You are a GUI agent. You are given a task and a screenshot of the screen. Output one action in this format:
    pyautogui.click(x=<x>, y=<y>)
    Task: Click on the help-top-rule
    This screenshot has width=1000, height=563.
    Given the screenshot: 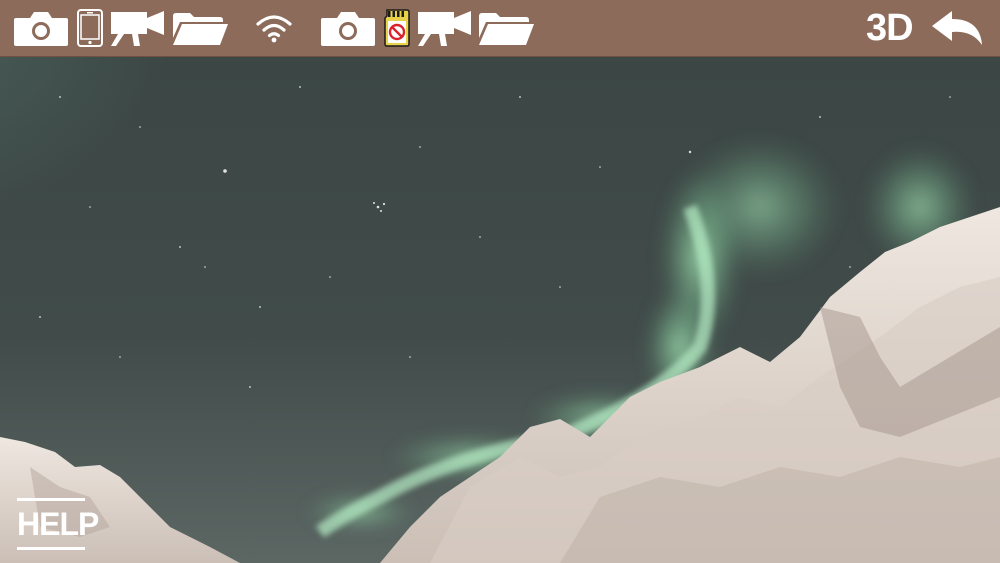 What is the action you would take?
    pyautogui.click(x=51, y=499)
    